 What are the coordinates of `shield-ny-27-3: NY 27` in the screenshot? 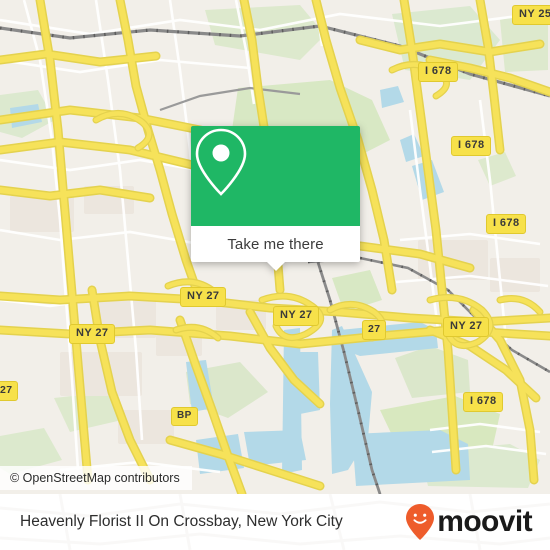 It's located at (92, 334).